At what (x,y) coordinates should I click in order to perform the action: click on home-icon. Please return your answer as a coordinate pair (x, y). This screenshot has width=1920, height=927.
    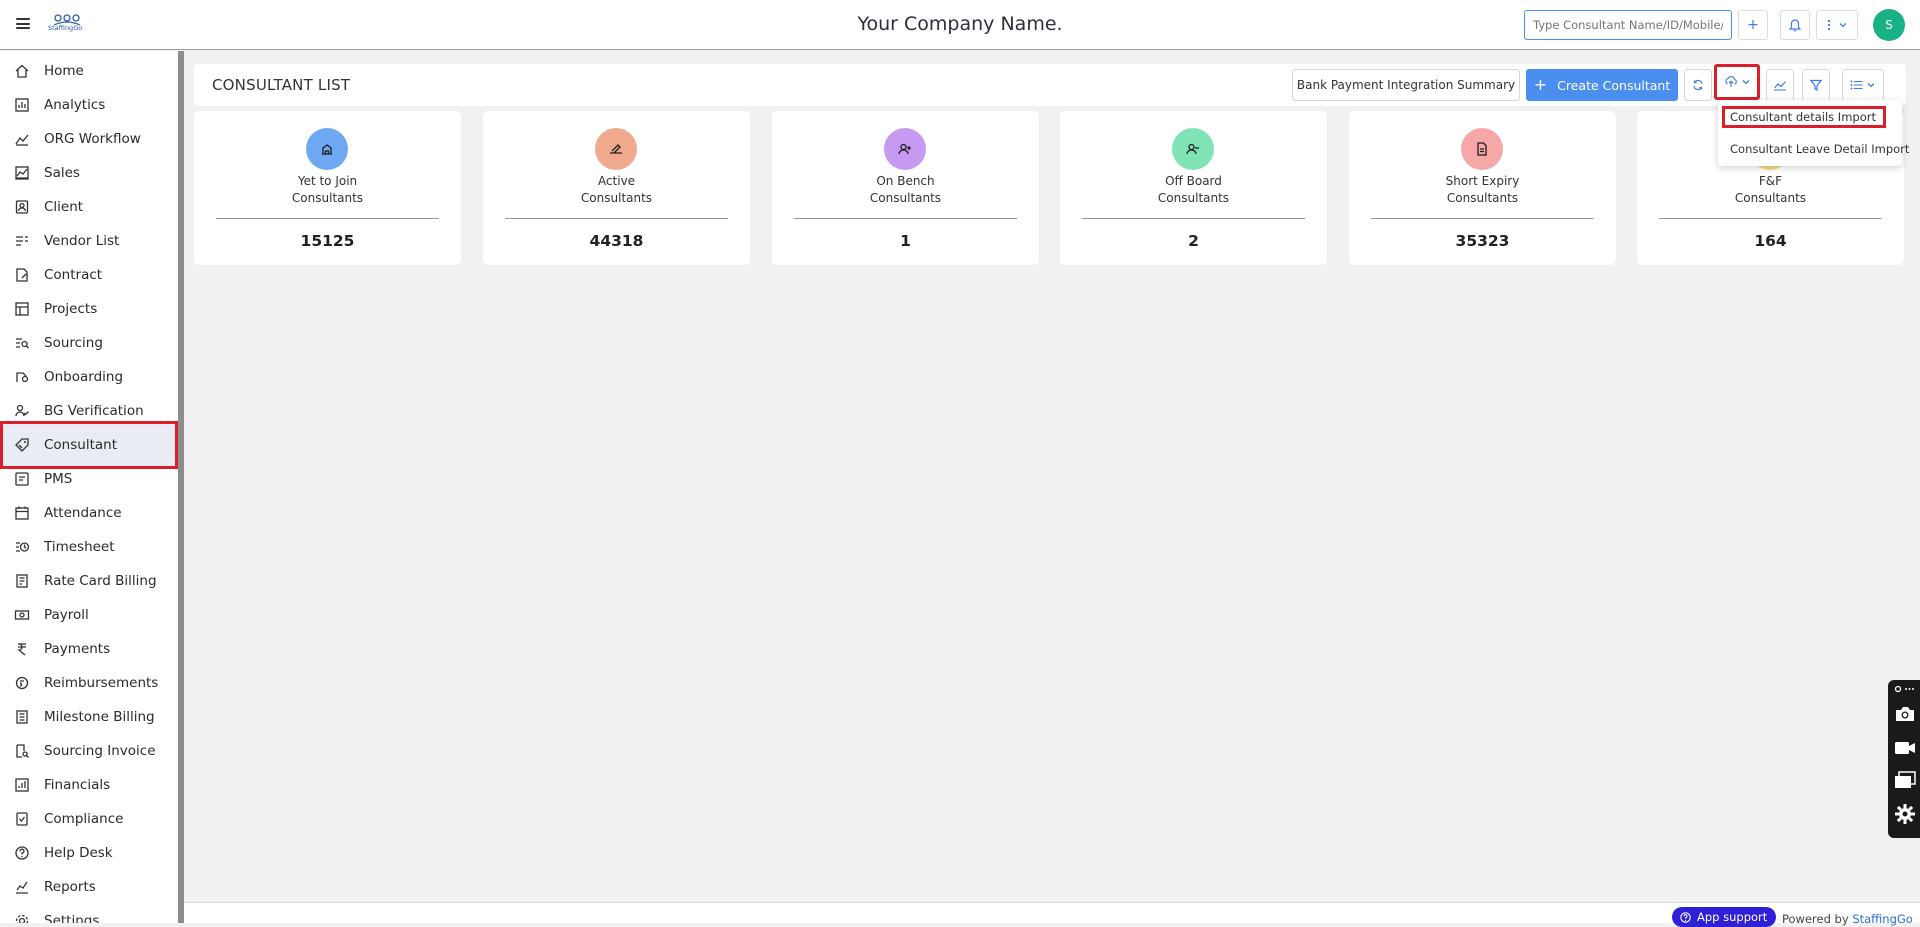
    Looking at the image, I should click on (22, 71).